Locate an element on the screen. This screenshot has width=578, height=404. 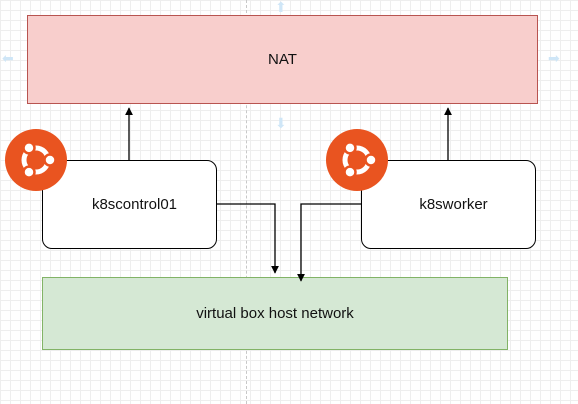
edge-worker-to-host-network is located at coordinates (329, 242).